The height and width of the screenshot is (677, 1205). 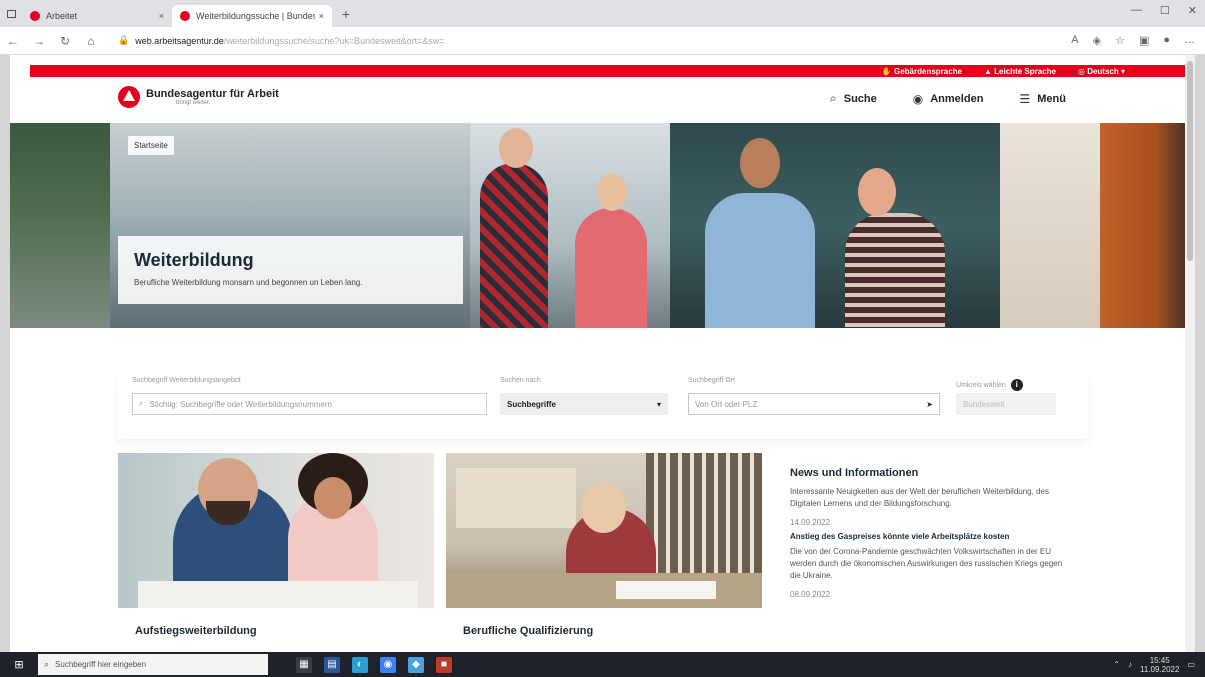 What do you see at coordinates (252, 16) in the screenshot?
I see `browser-tab-2: Weiterbildungssuche | Bundesa ×` at bounding box center [252, 16].